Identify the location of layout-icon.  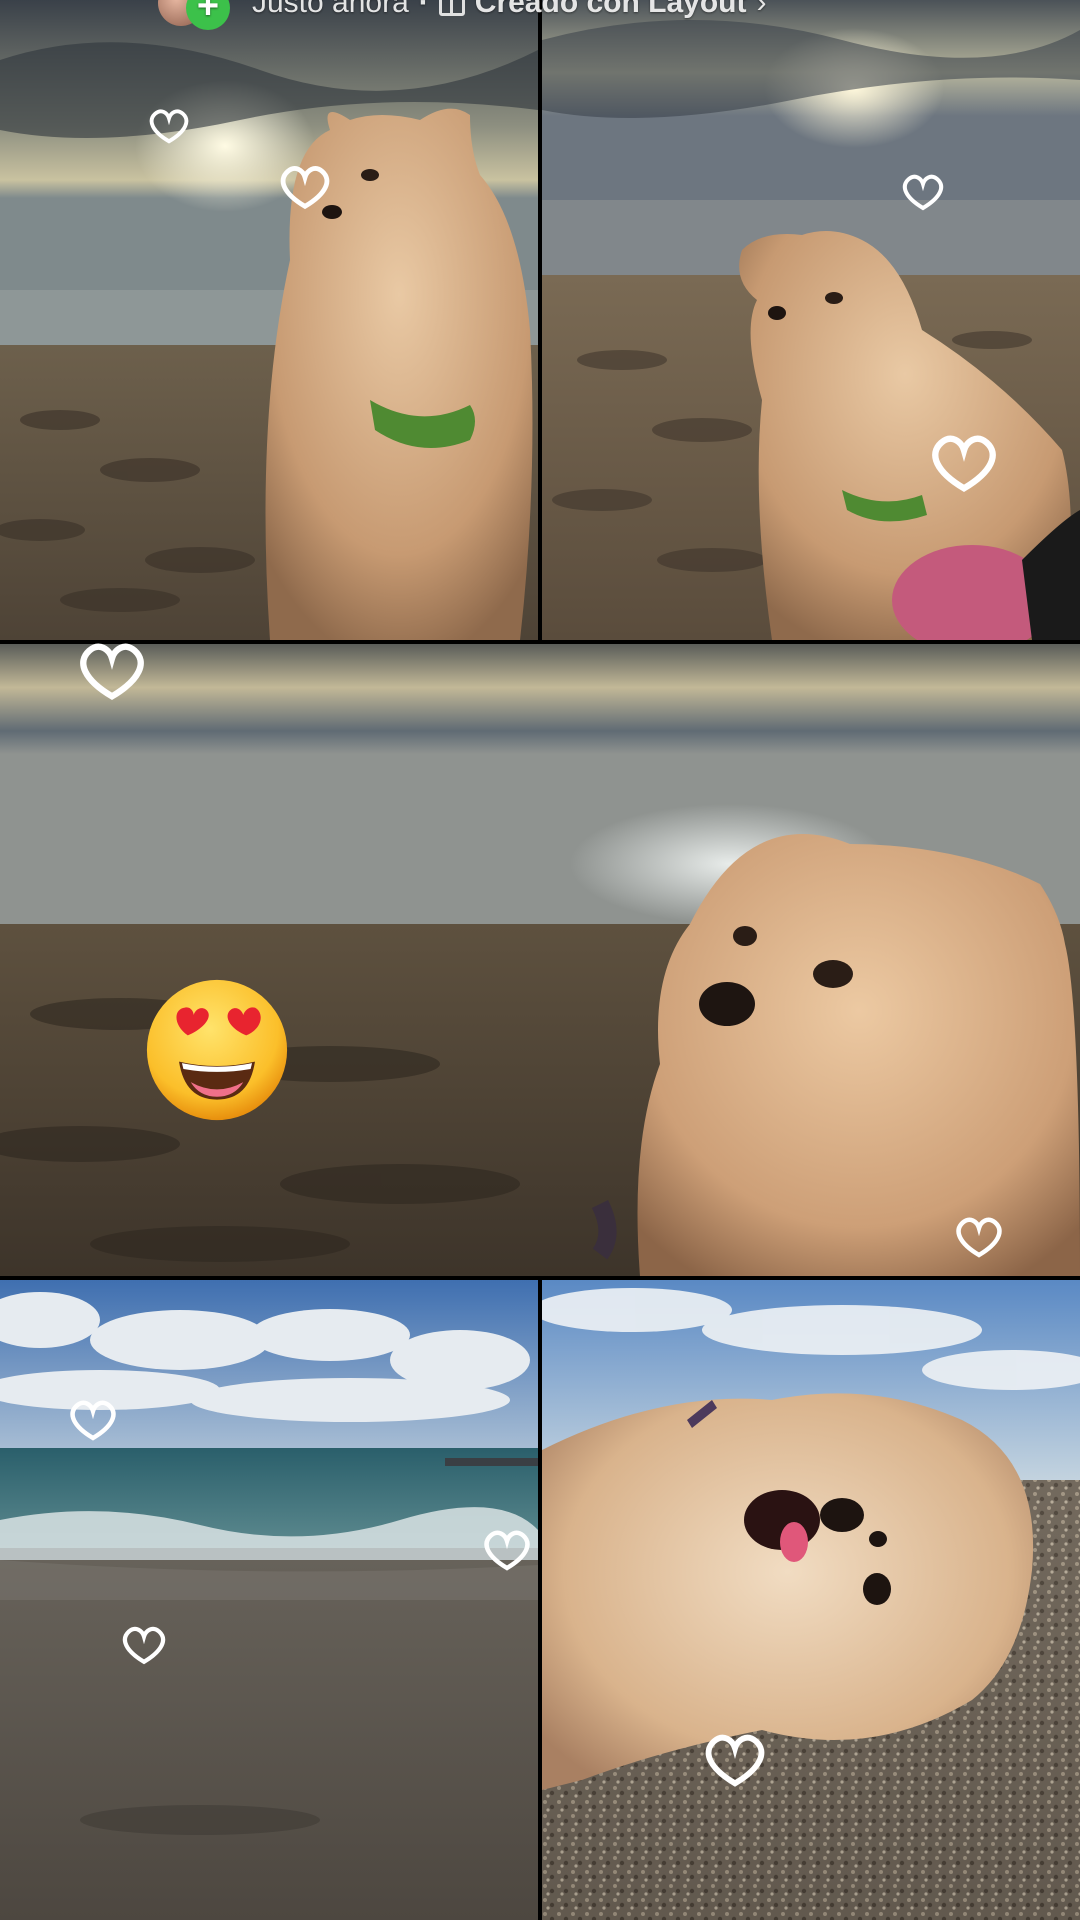
(451, 8).